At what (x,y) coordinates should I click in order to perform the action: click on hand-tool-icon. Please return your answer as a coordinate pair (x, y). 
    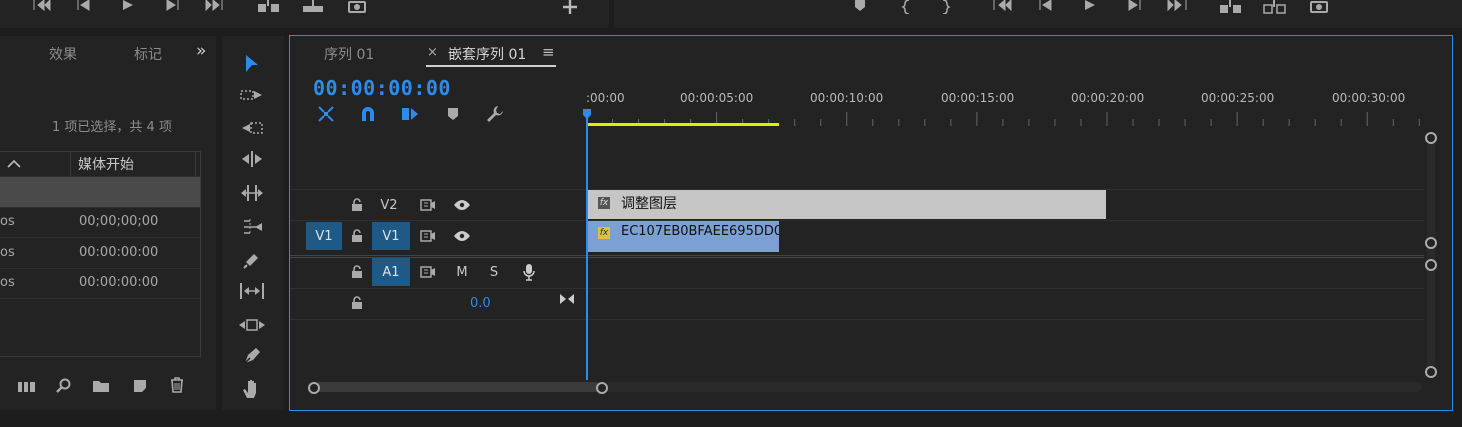
    Looking at the image, I should click on (252, 389).